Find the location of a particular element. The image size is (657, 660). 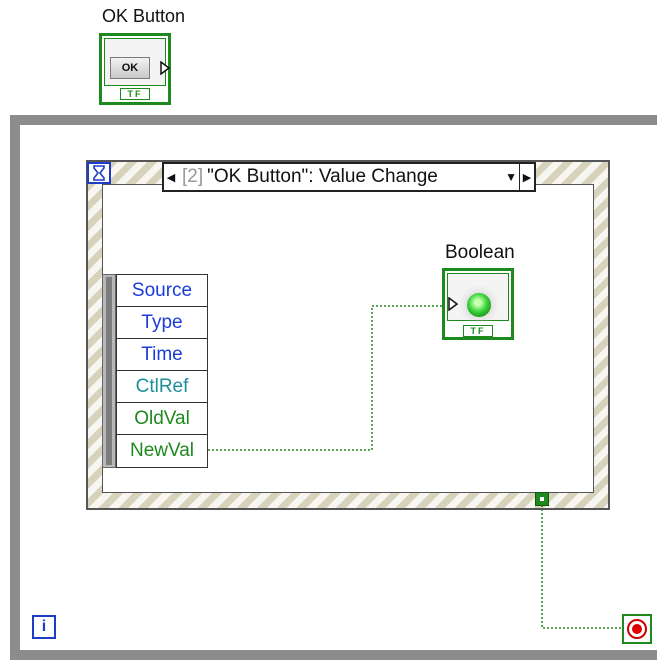

stop-icon is located at coordinates (637, 629).